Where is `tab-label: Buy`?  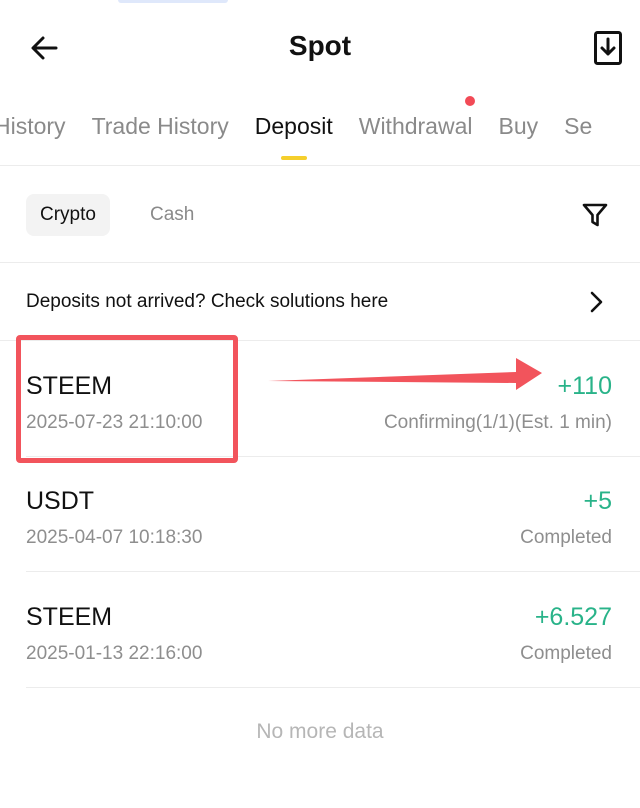
tab-label: Buy is located at coordinates (518, 126).